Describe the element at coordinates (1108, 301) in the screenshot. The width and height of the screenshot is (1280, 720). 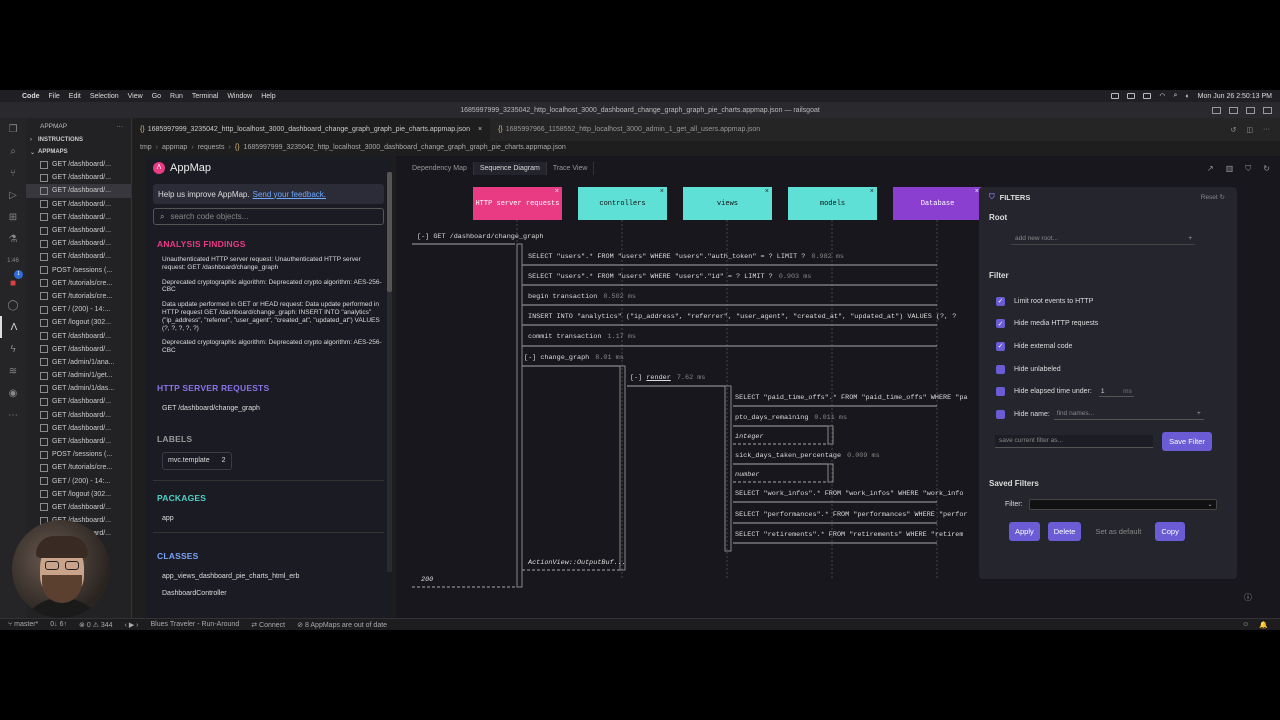
I see `filter-option-limit-root: ✓ Limit root events to HTTP` at that location.